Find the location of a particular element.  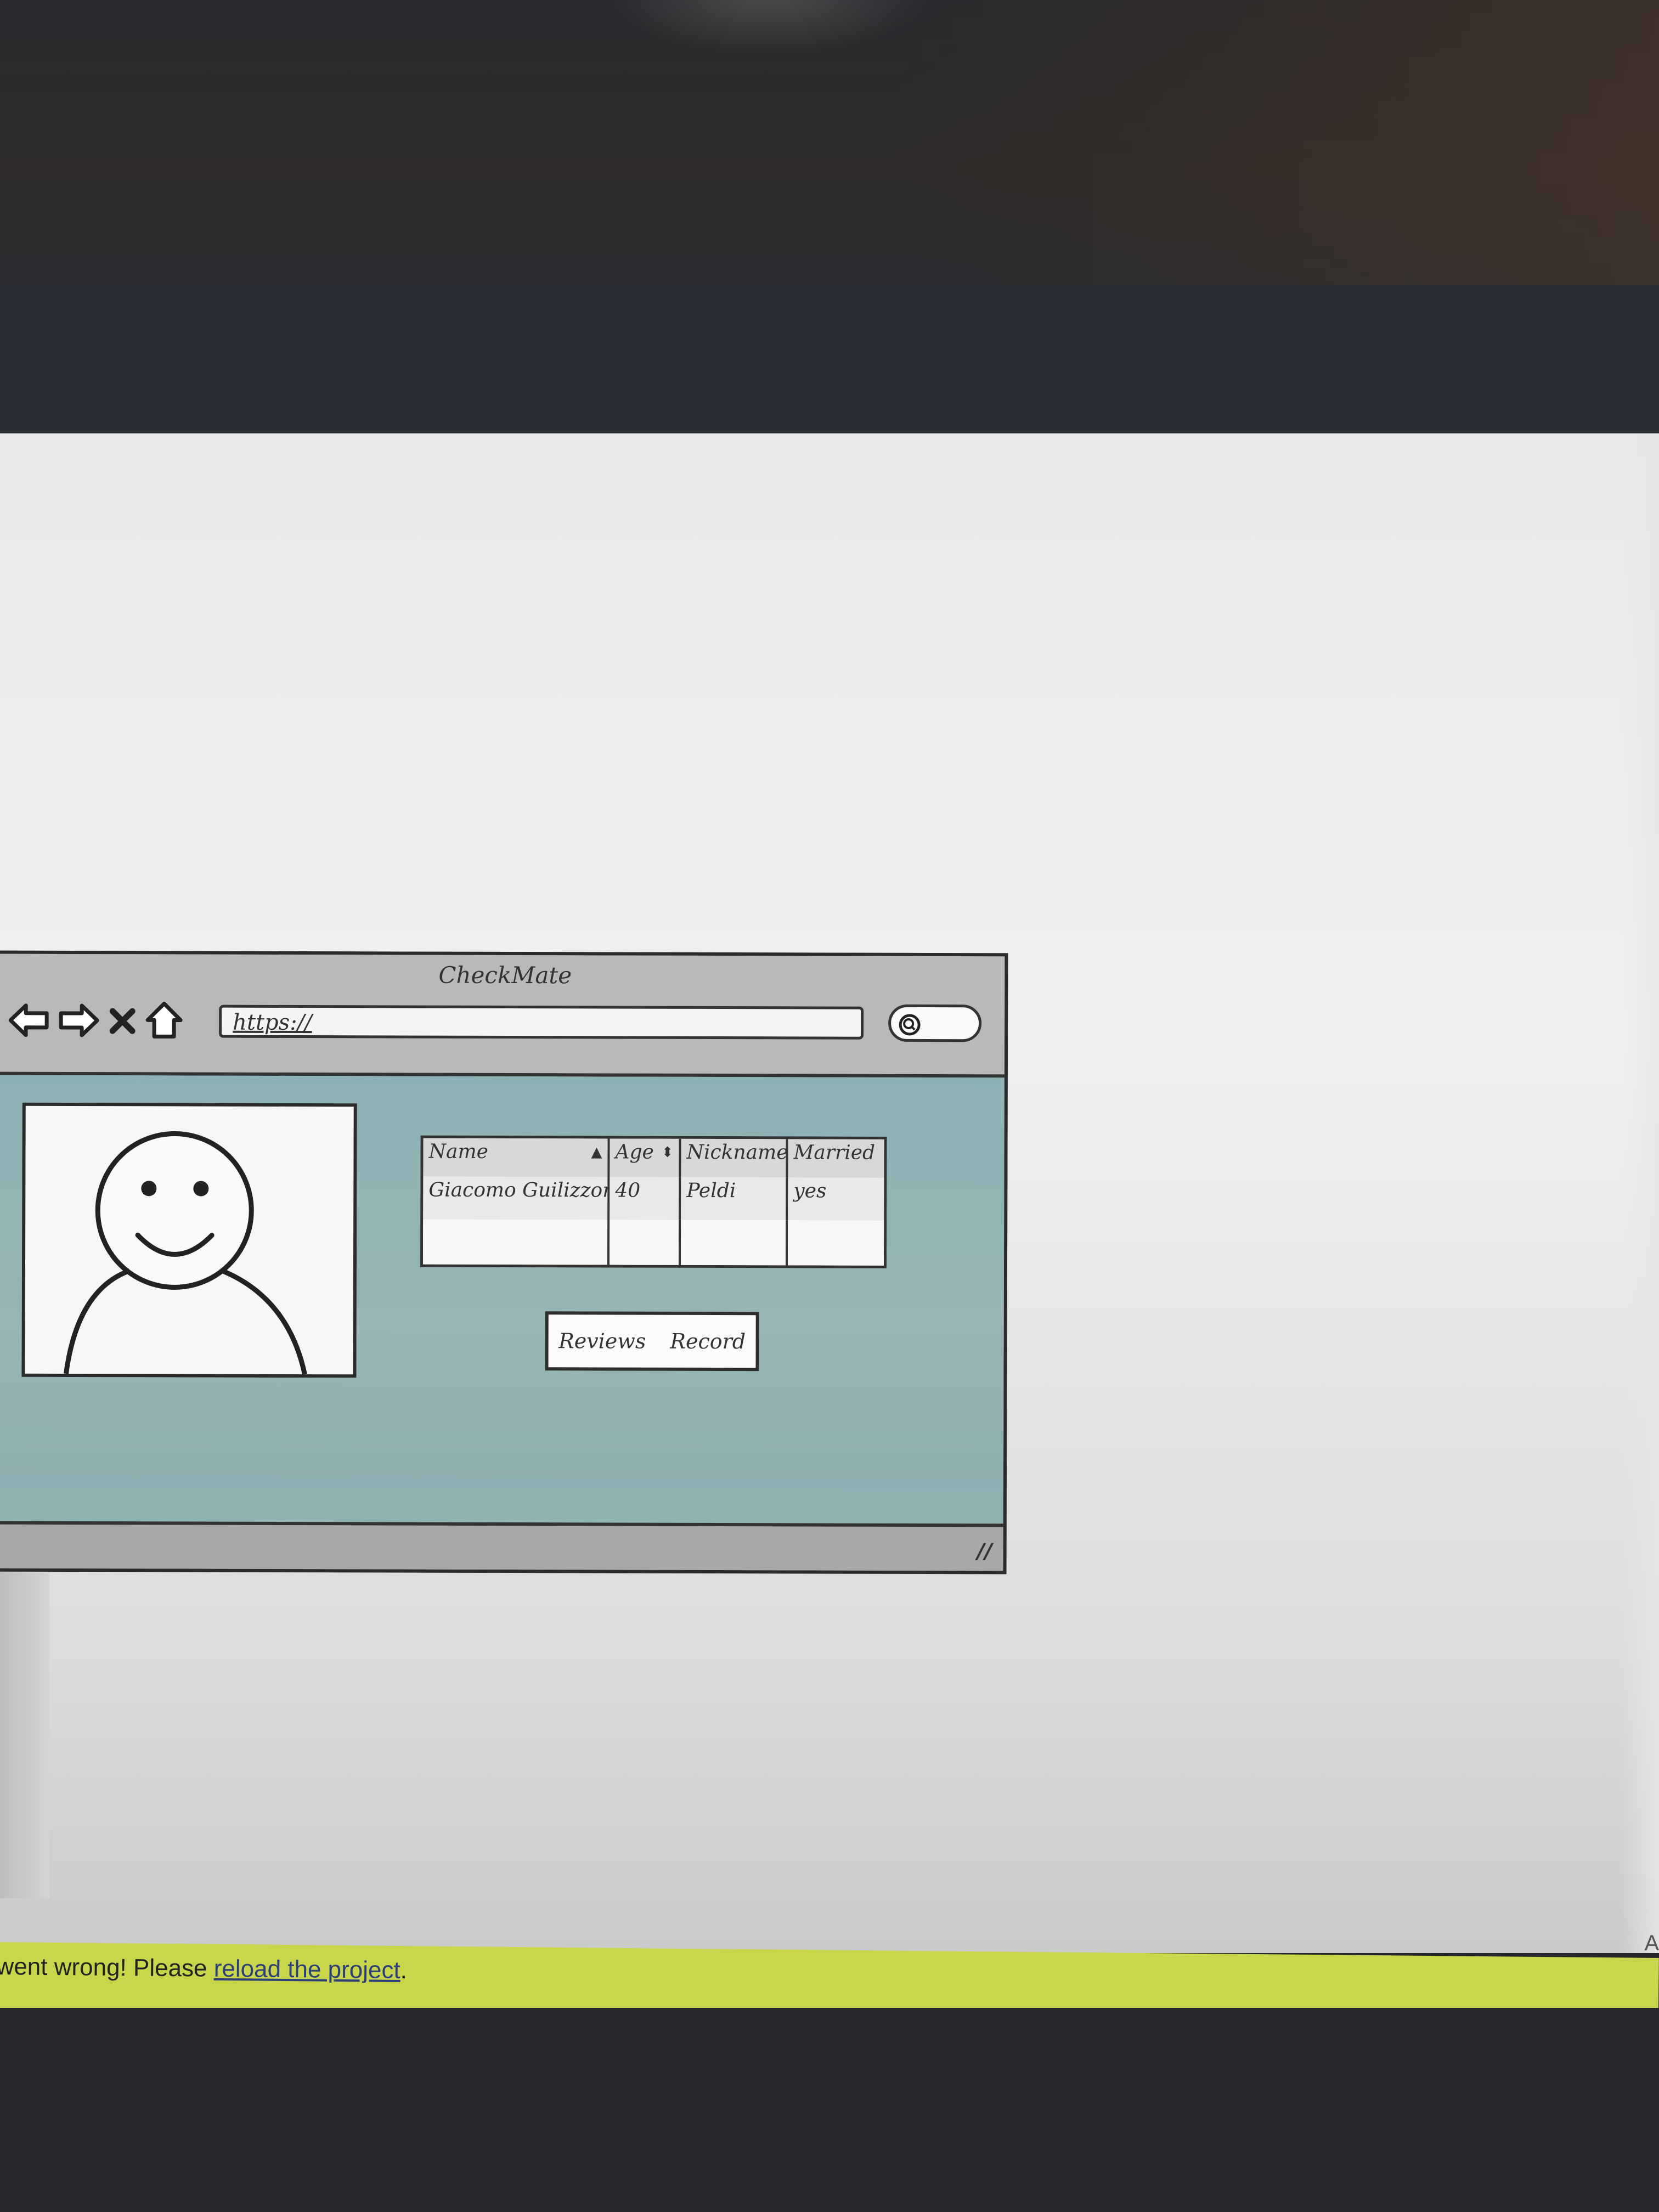

wireframe-title: CheckMate is located at coordinates (505, 975).